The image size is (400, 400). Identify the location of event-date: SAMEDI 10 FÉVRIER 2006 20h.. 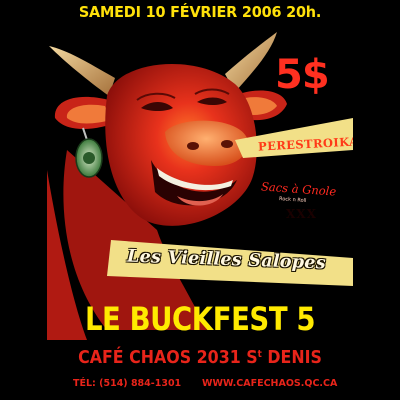
(200, 12).